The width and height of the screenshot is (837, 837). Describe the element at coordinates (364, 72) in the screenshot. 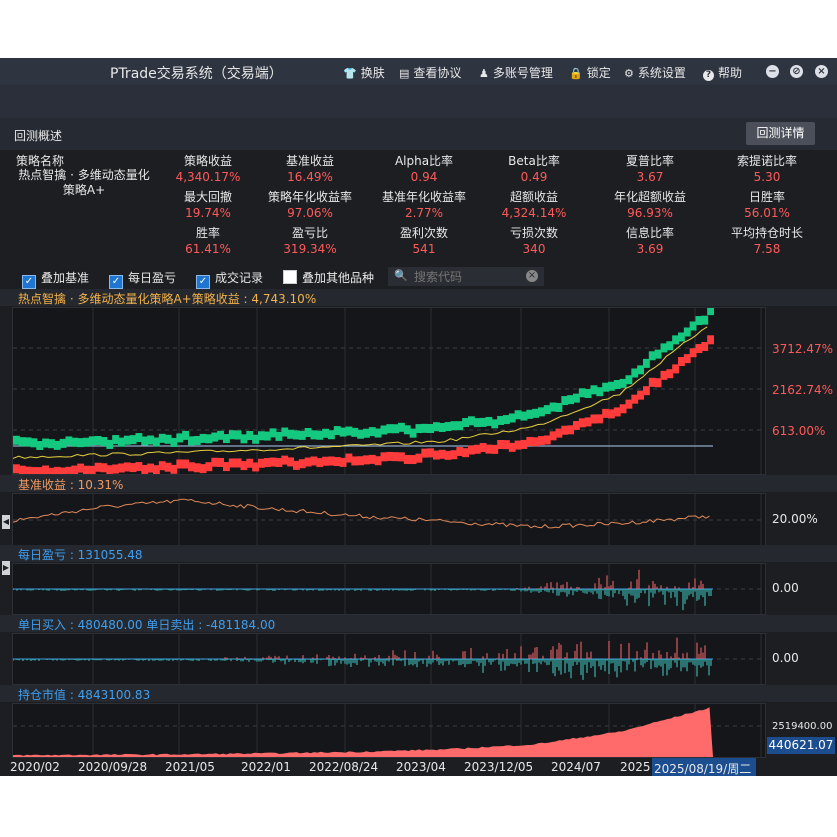

I see `menu-skin: 👕 换肤` at that location.